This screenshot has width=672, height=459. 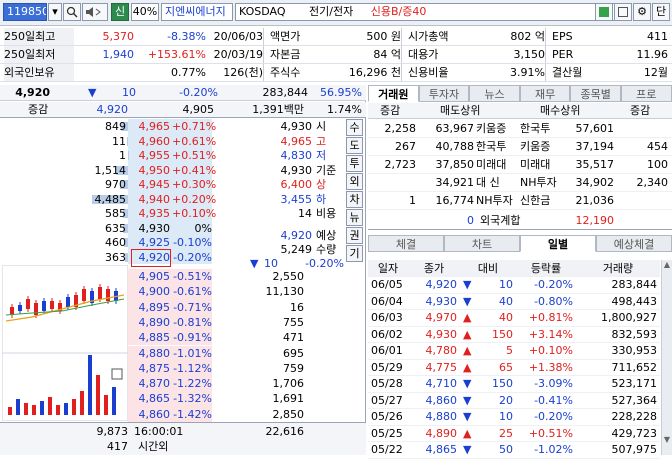 I want to click on speaker-icon, so click(x=95, y=12).